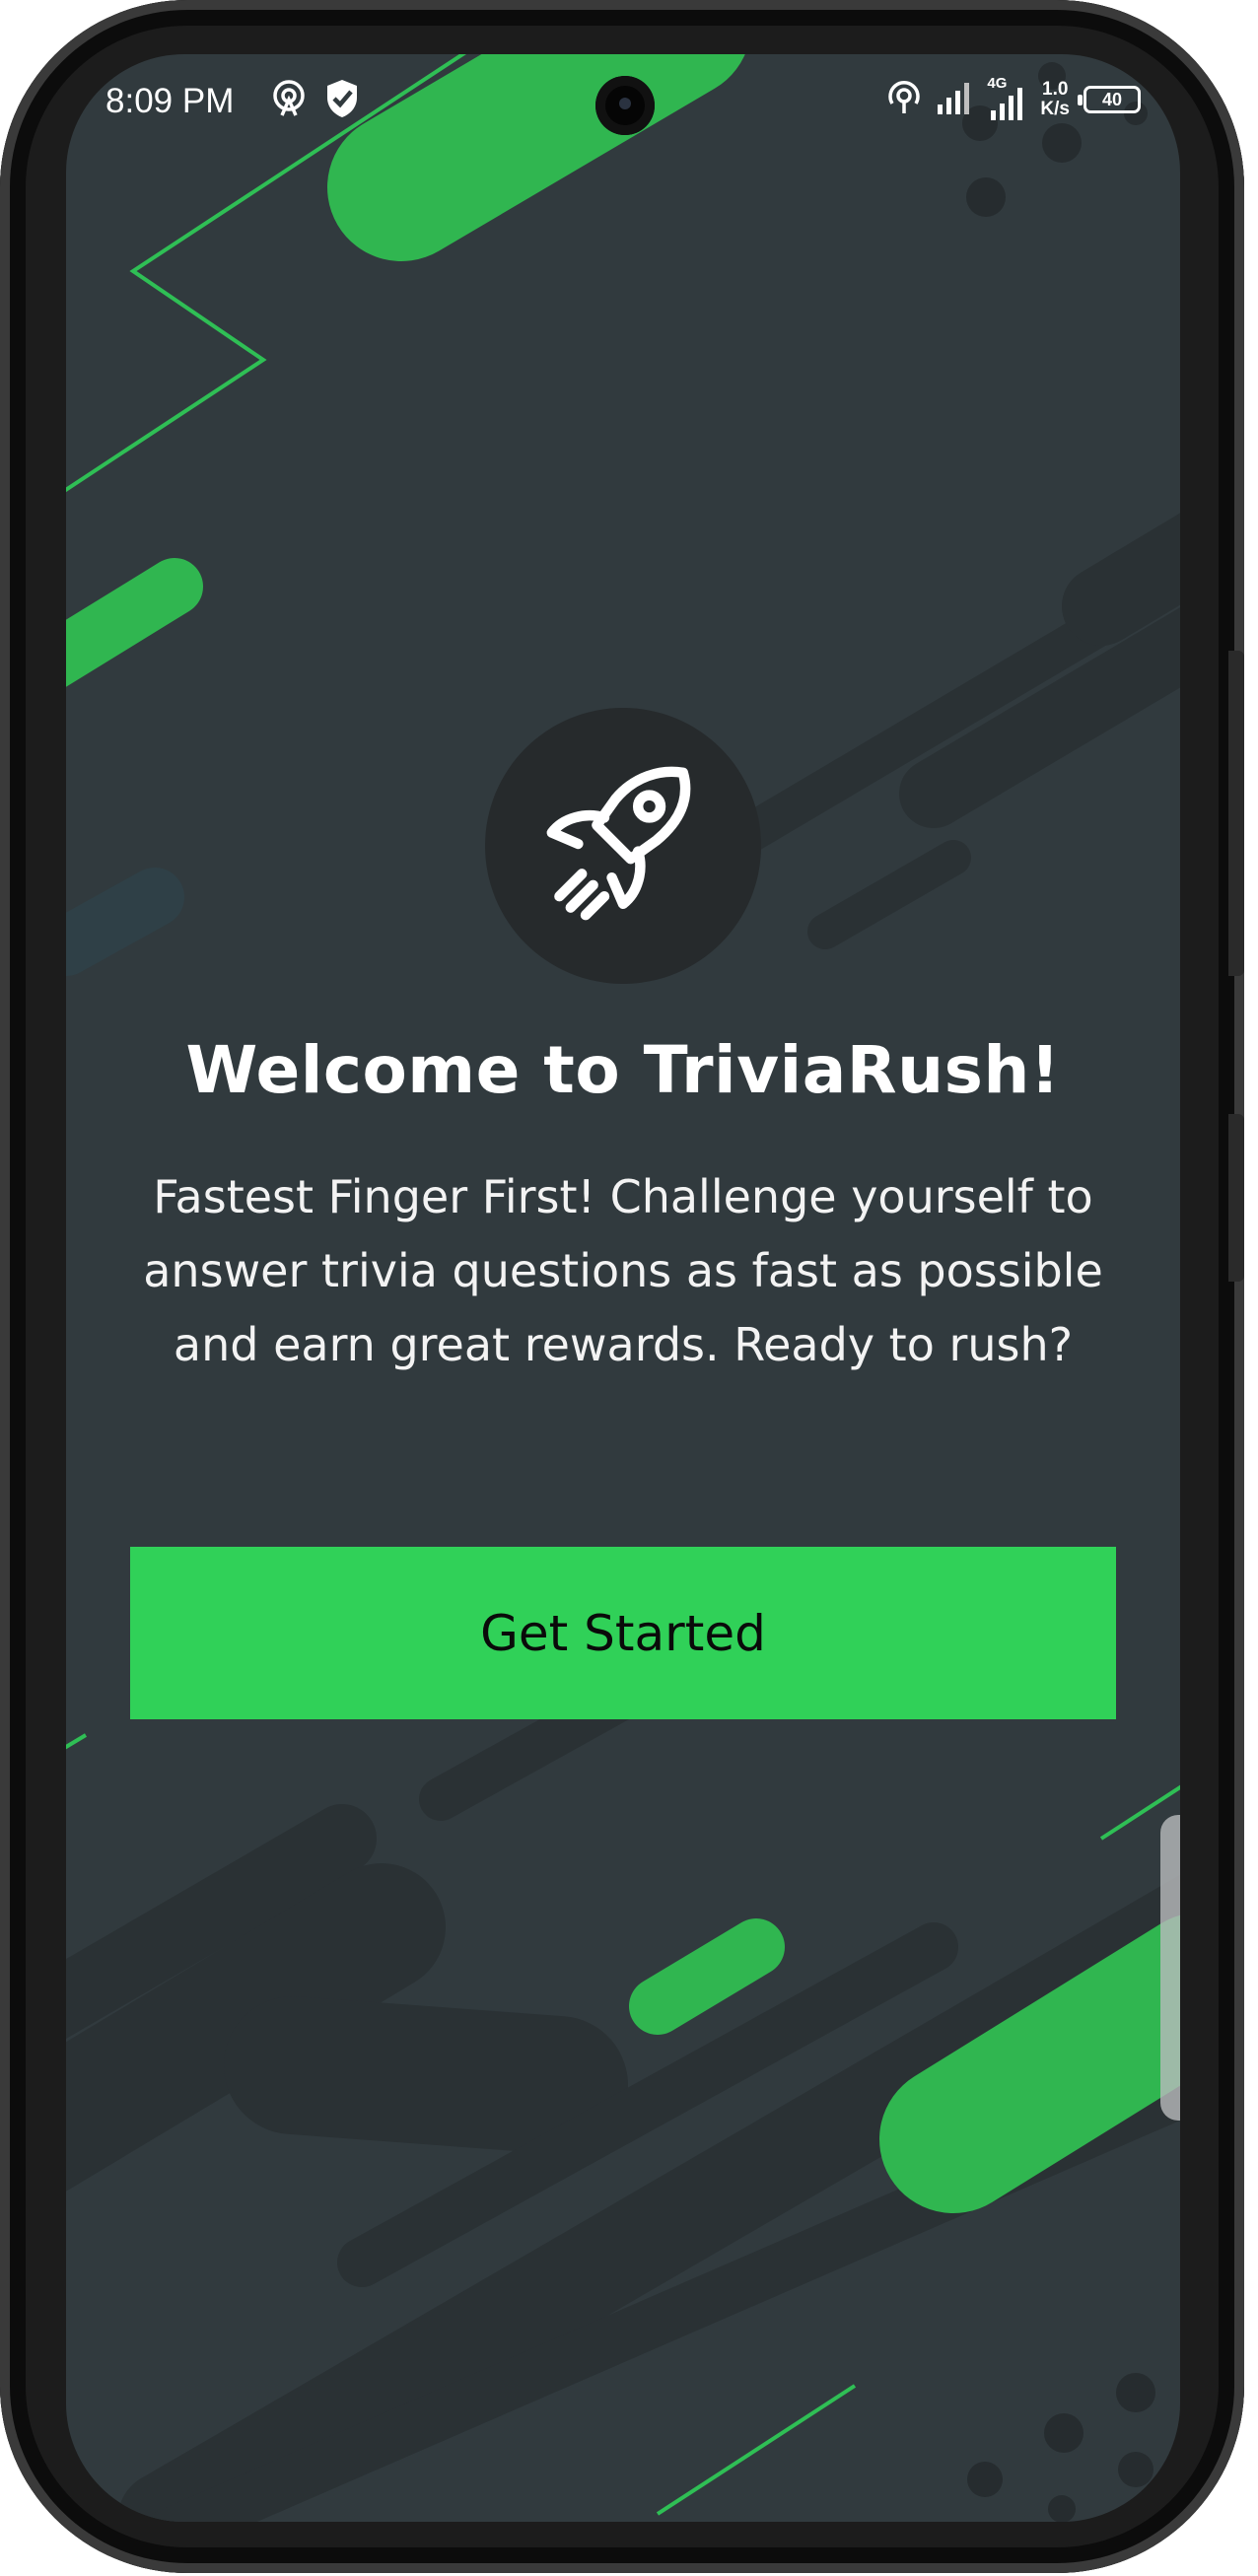  I want to click on status-bar: 8:09 PM 4G 1.0 K/s 40, so click(623, 104).